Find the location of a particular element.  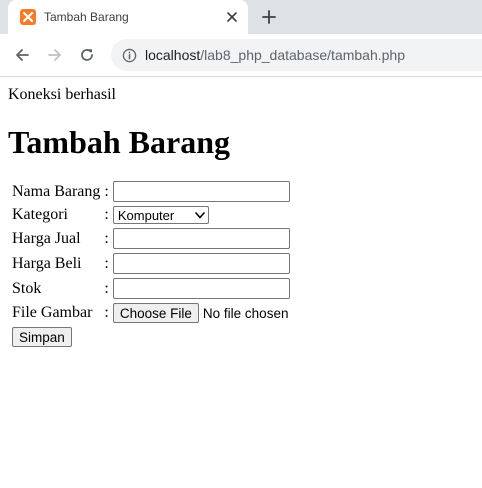

kategori-select: Komputer is located at coordinates (160, 215).